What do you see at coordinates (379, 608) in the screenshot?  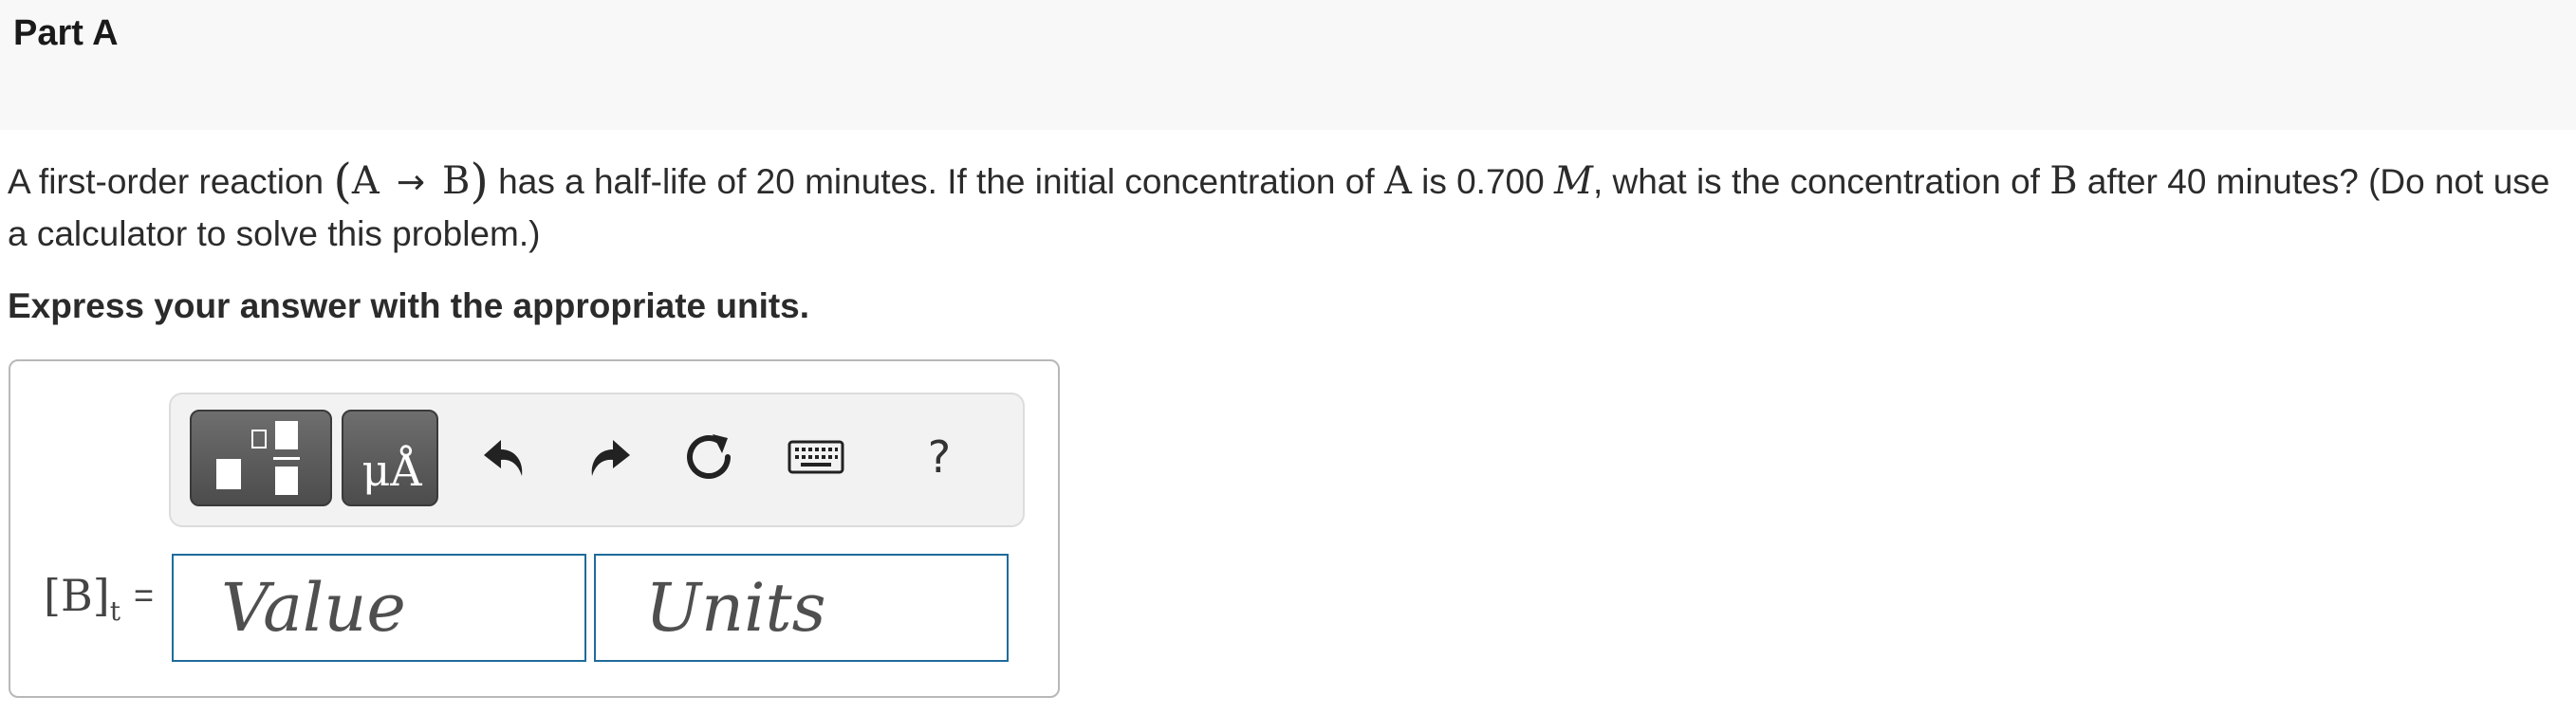 I see `value-input` at bounding box center [379, 608].